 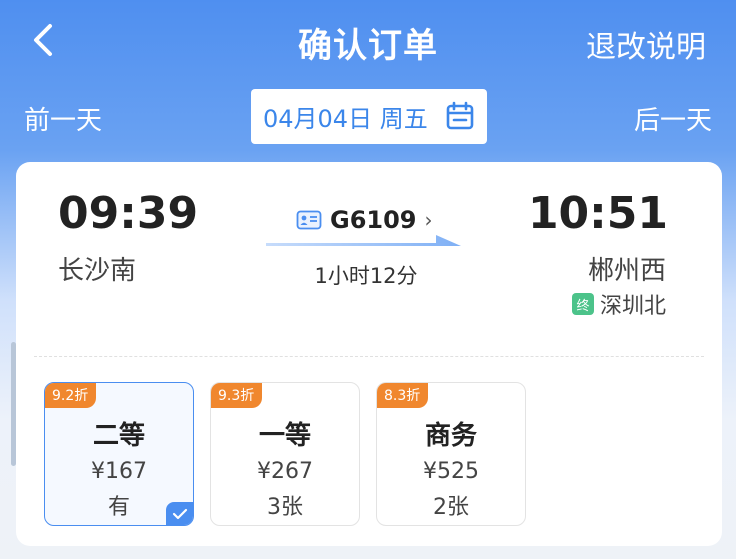 What do you see at coordinates (403, 395) in the screenshot?
I see `discount-badge: 8.3折` at bounding box center [403, 395].